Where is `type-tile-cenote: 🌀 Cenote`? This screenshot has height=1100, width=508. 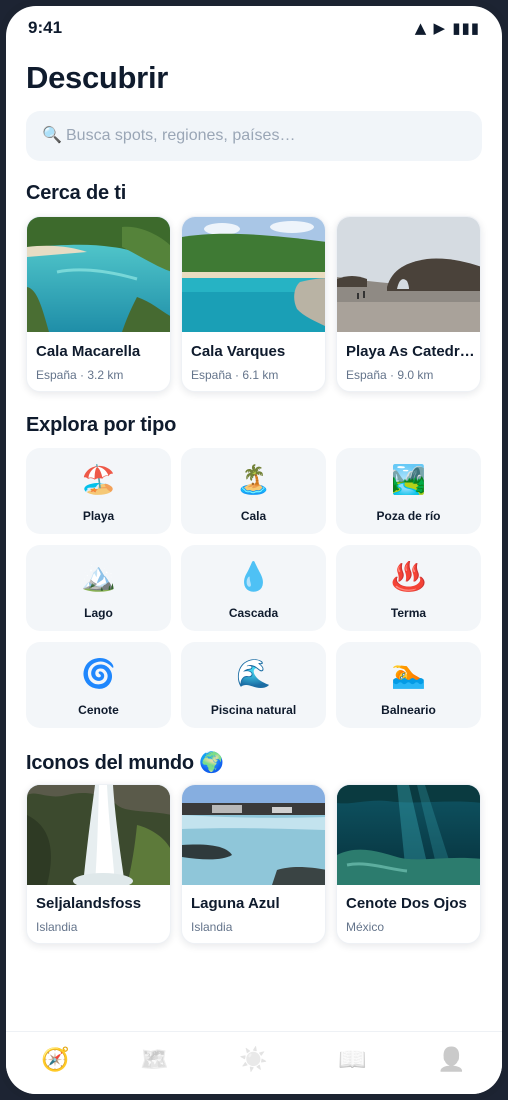 type-tile-cenote: 🌀 Cenote is located at coordinates (98, 685).